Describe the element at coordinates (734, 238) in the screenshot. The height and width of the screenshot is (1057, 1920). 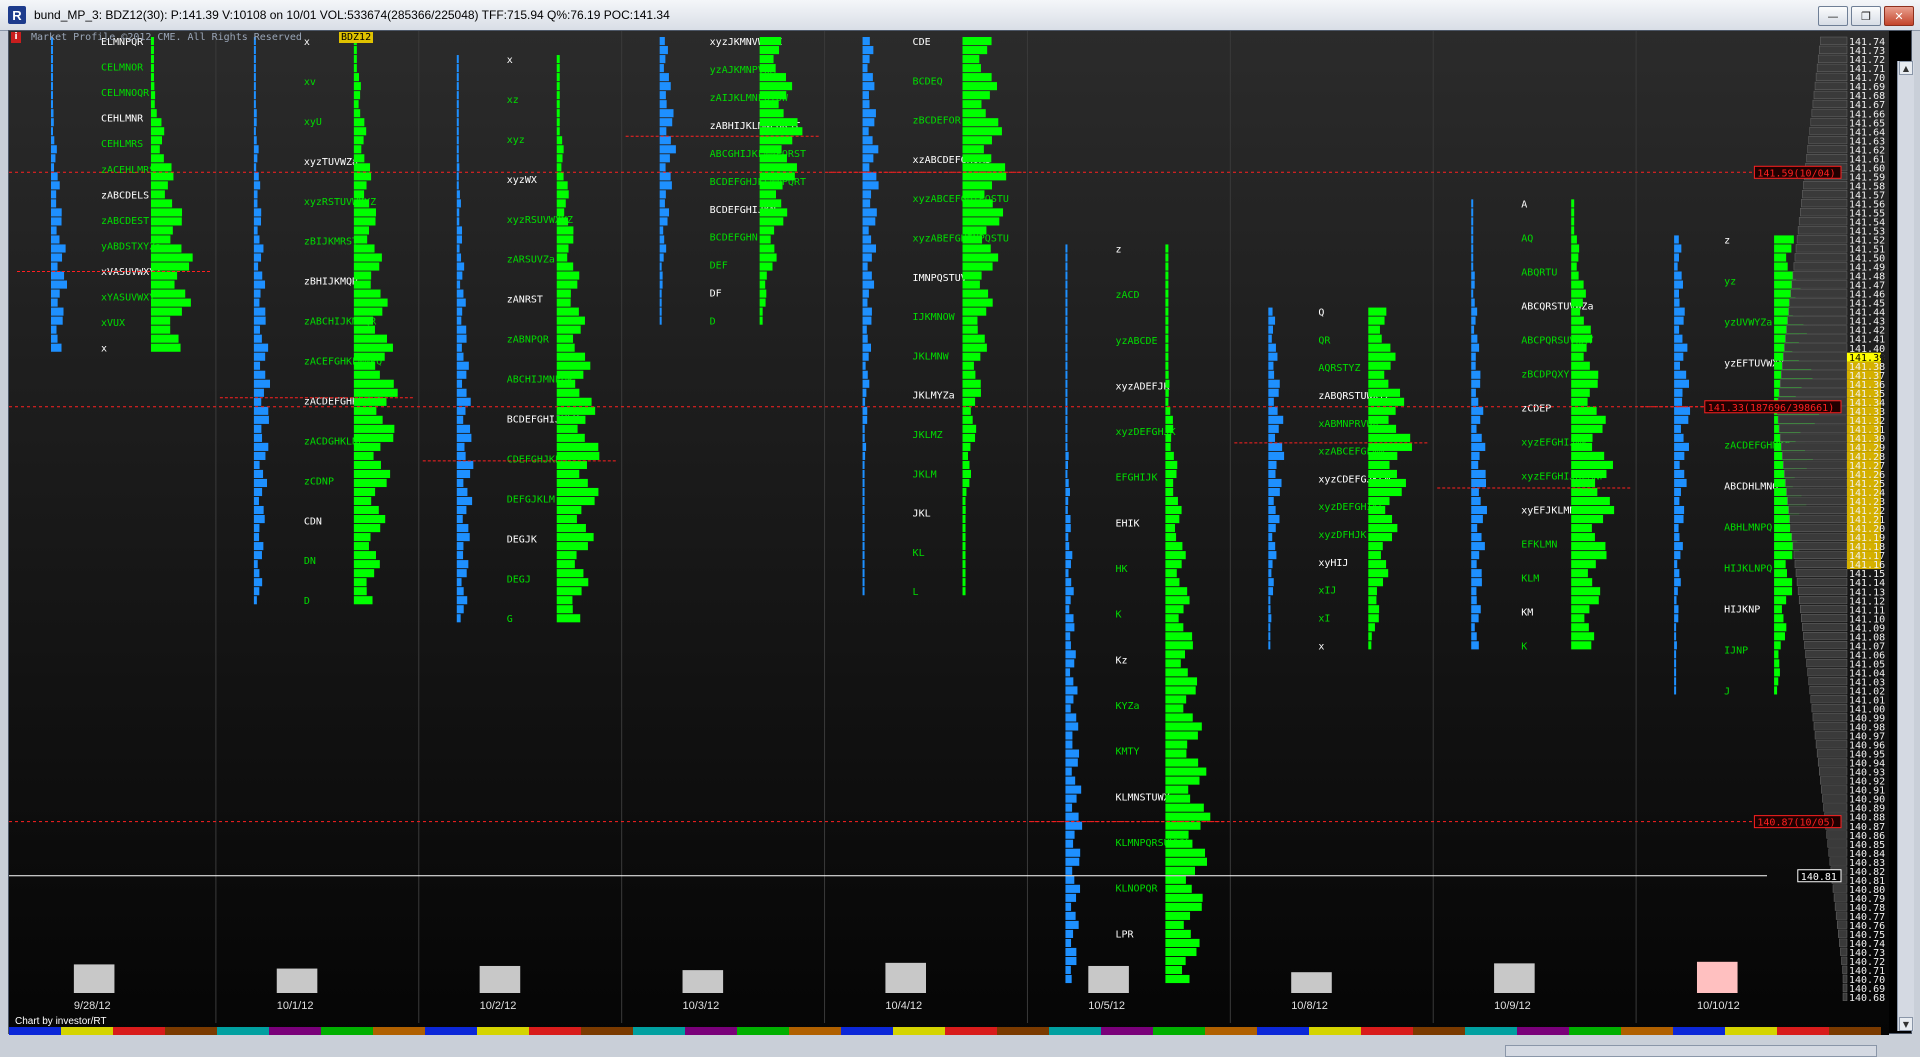
I see `tpo-letters: BCDEFGHN` at that location.